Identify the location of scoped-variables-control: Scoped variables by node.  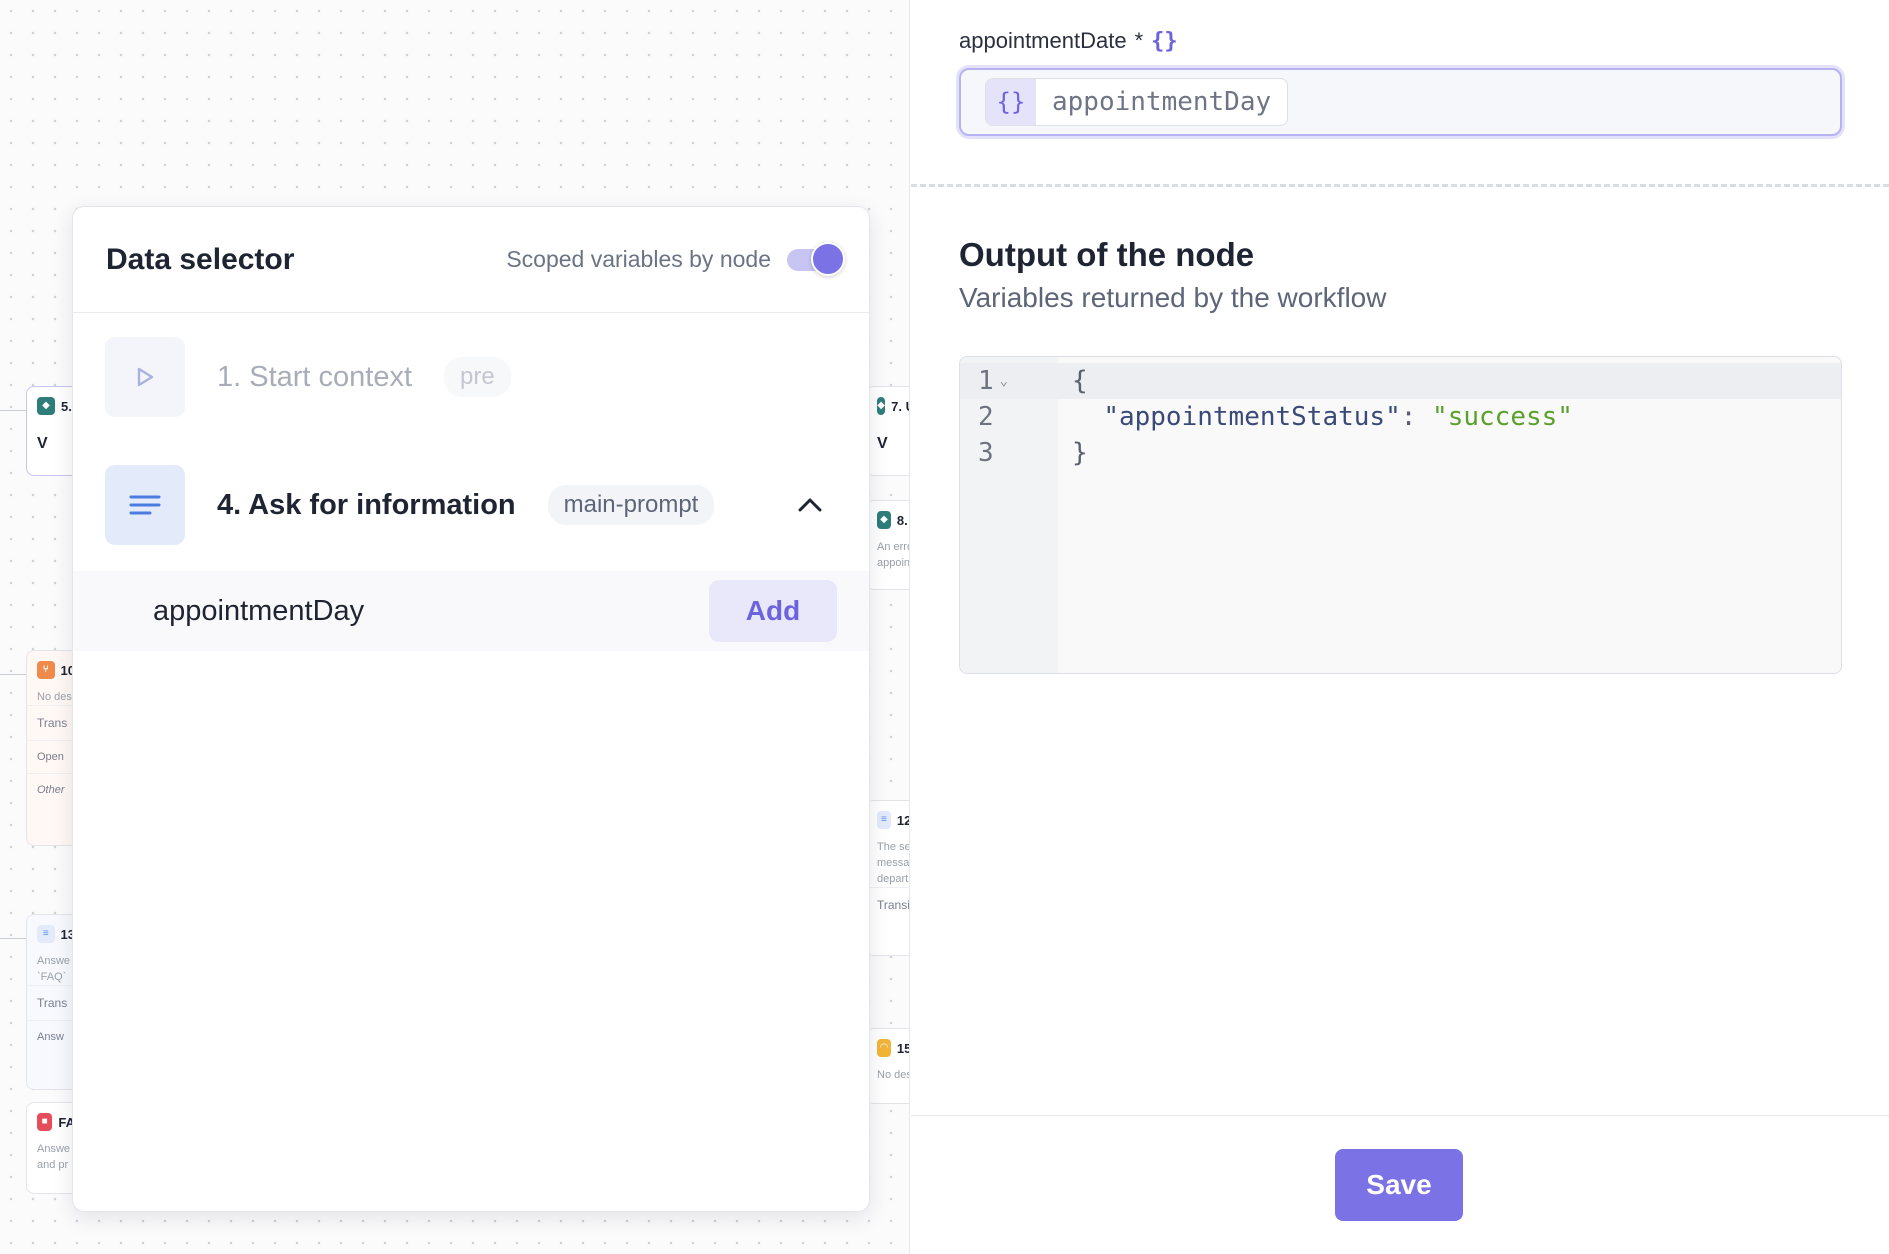
(675, 258).